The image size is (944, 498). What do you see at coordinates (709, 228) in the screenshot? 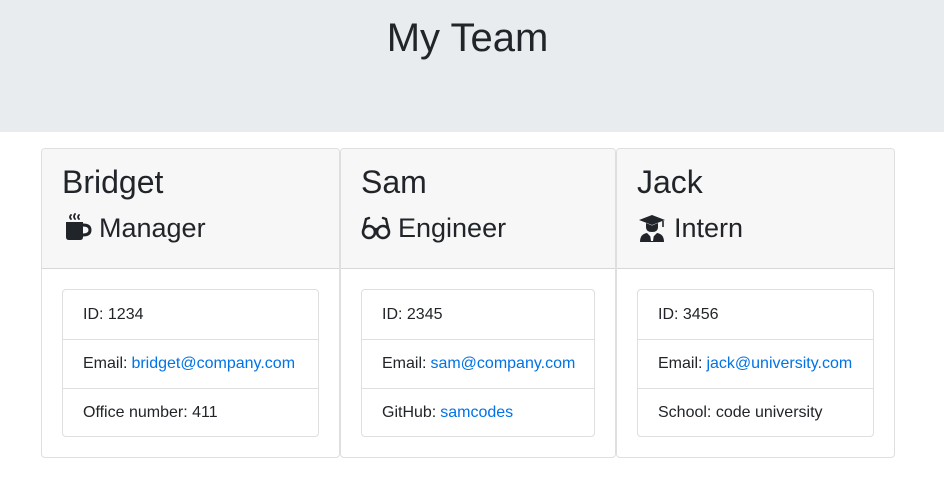
I see `role-label: Intern` at bounding box center [709, 228].